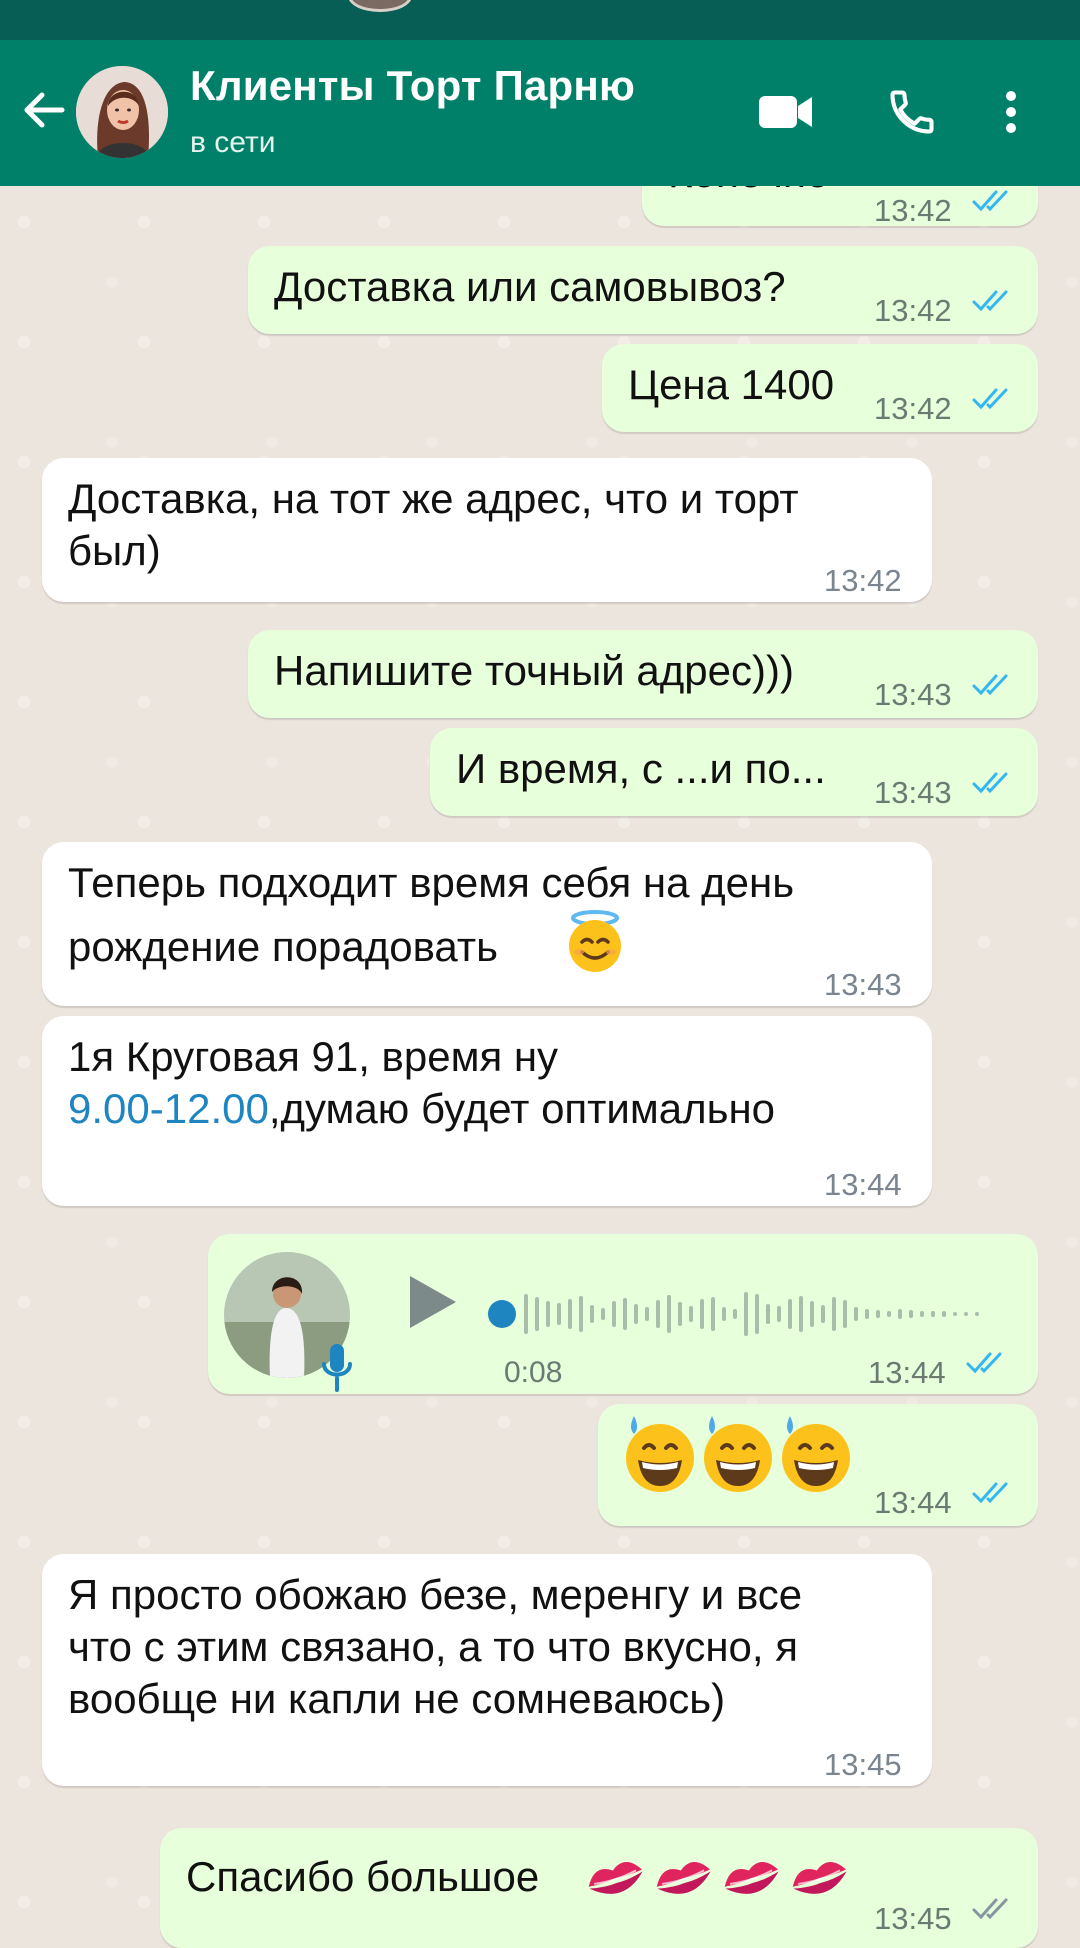 The height and width of the screenshot is (1948, 1080). I want to click on message-bubble: Цена 1400 13:42, so click(820, 388).